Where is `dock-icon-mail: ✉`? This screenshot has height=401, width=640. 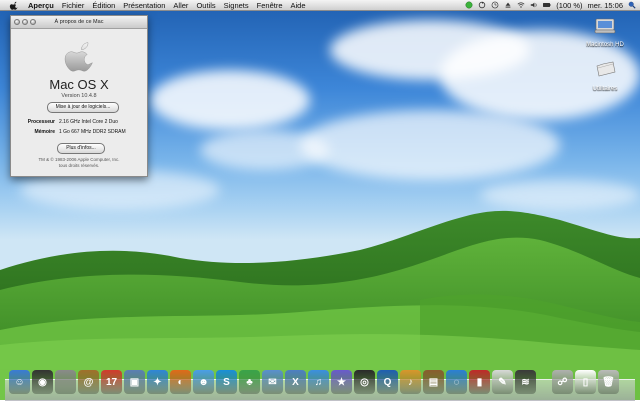 dock-icon-mail: ✉ is located at coordinates (272, 382).